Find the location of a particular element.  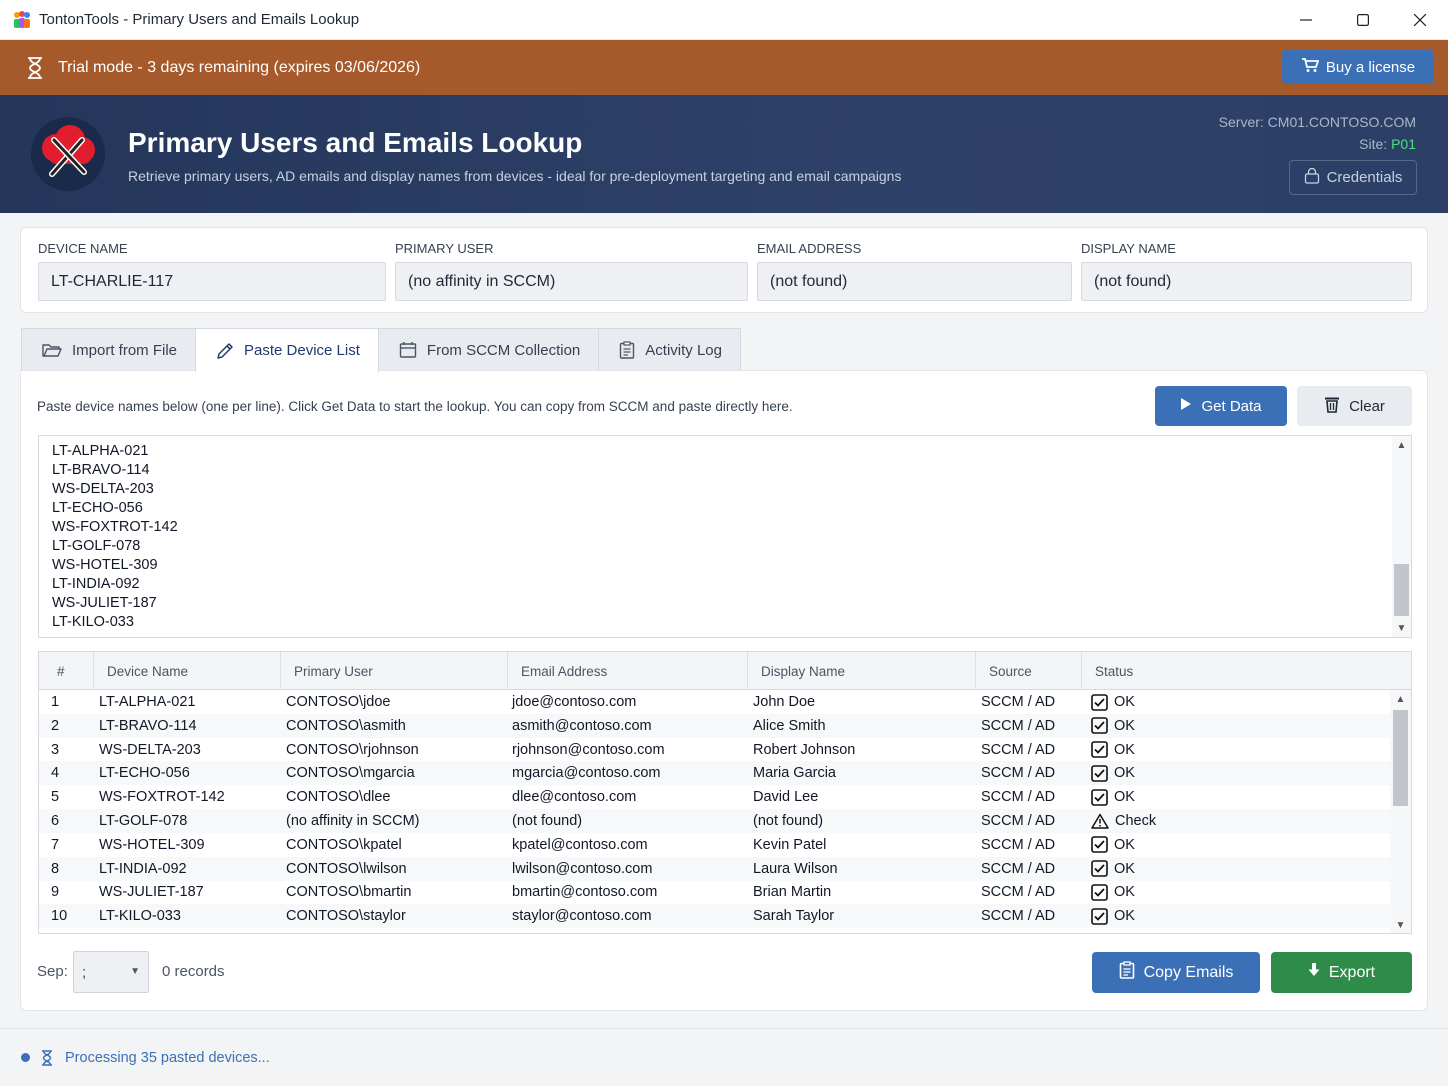

record-count: 0 records is located at coordinates (193, 971).